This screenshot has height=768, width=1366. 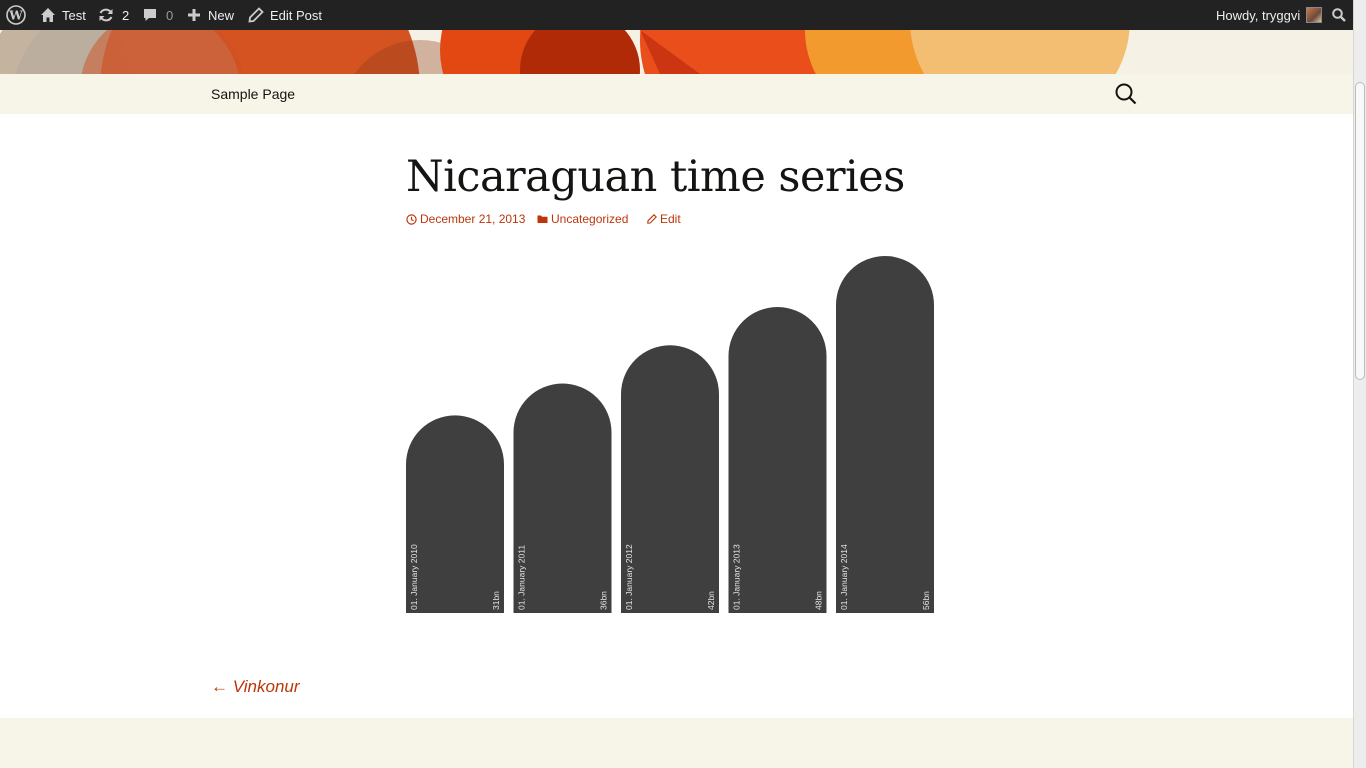 I want to click on svg-text: W, so click(x=15, y=16).